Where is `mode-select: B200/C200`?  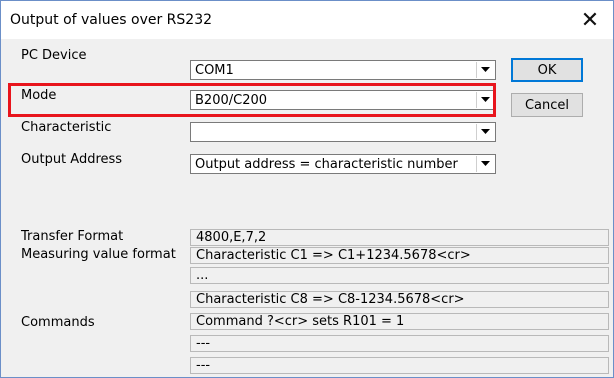 mode-select: B200/C200 is located at coordinates (343, 100).